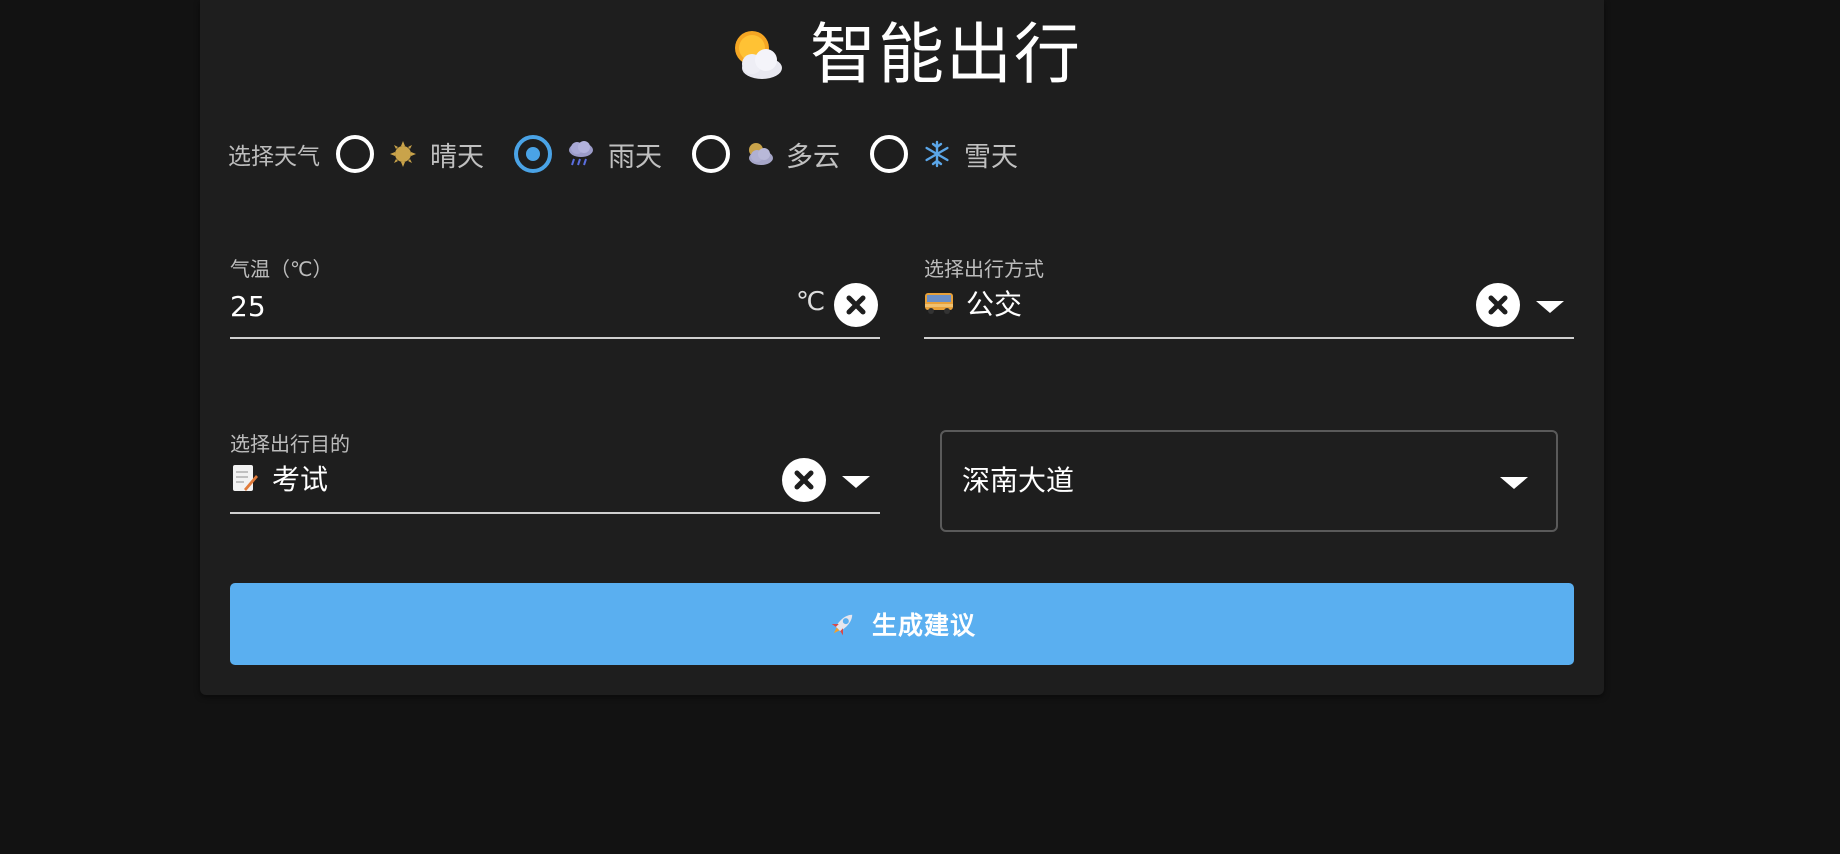 The width and height of the screenshot is (1840, 854). I want to click on clear-purpose-button, so click(804, 480).